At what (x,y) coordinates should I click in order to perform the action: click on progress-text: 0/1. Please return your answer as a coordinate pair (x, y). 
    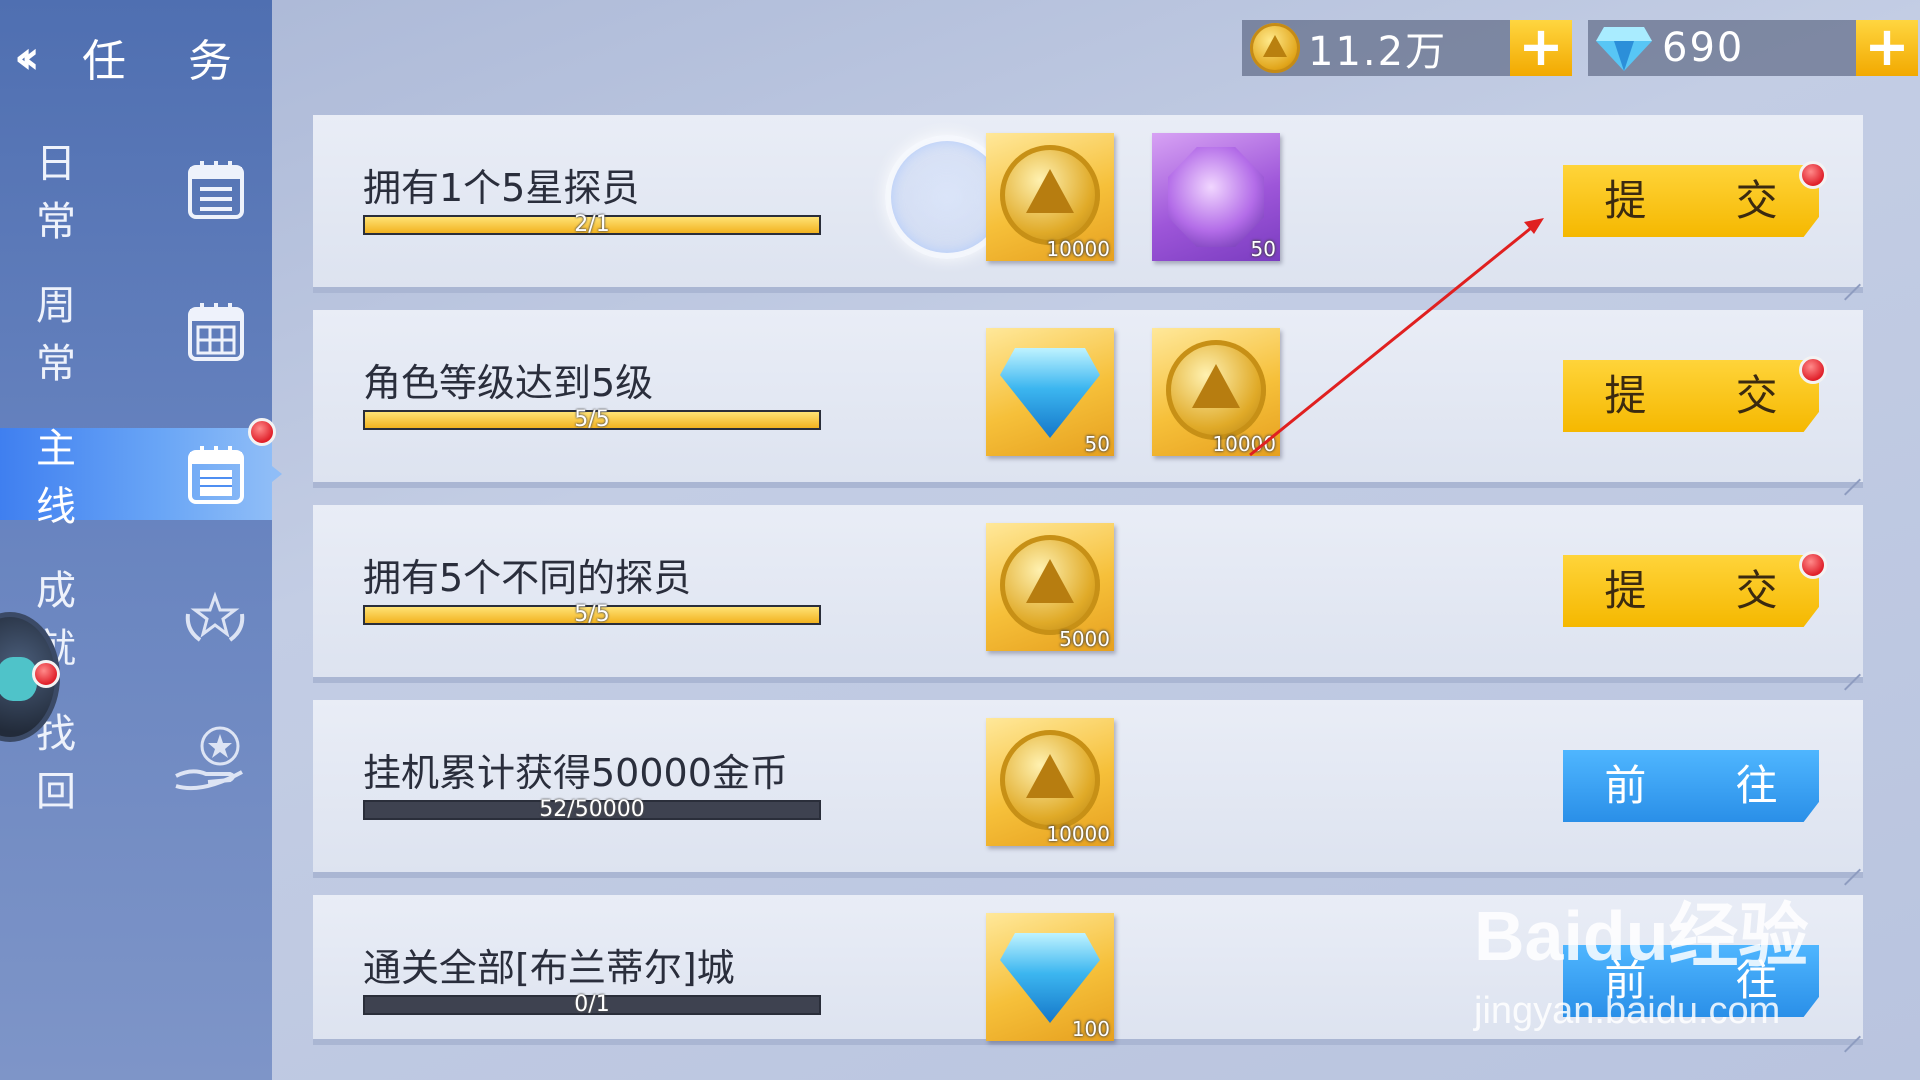
    Looking at the image, I should click on (592, 1004).